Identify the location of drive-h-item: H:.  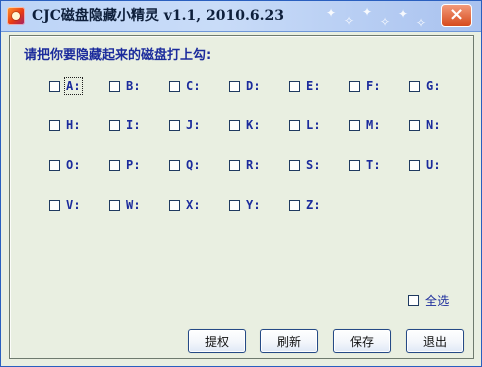
(75, 125).